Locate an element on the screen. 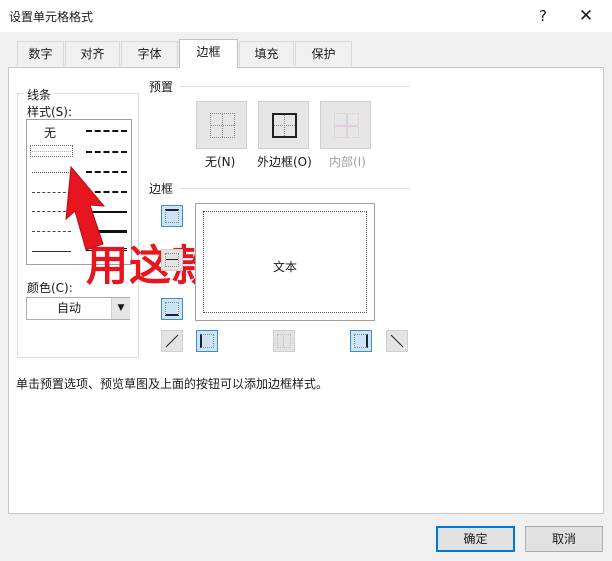  border-top-button is located at coordinates (172, 216).